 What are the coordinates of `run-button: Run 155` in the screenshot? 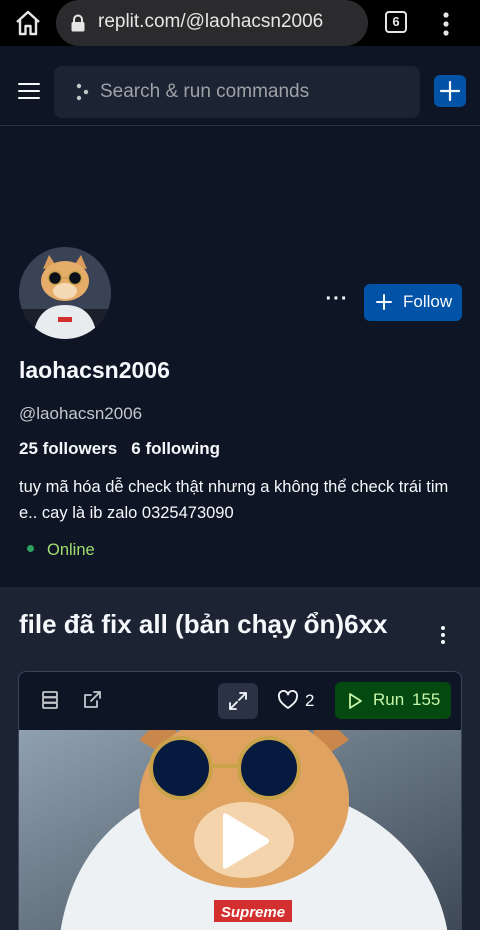 It's located at (393, 700).